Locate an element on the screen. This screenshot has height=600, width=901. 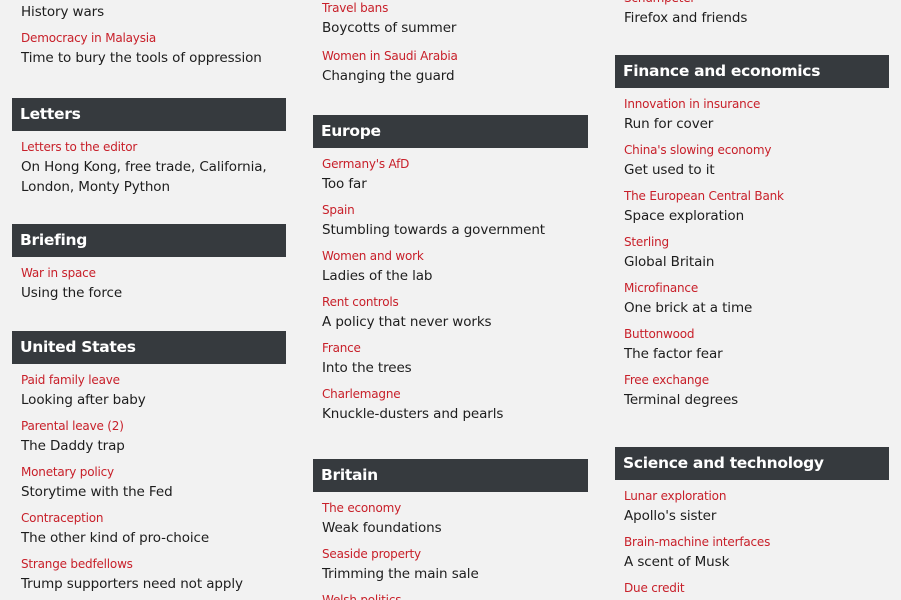
article-kicker: Microfinance is located at coordinates (756, 288).